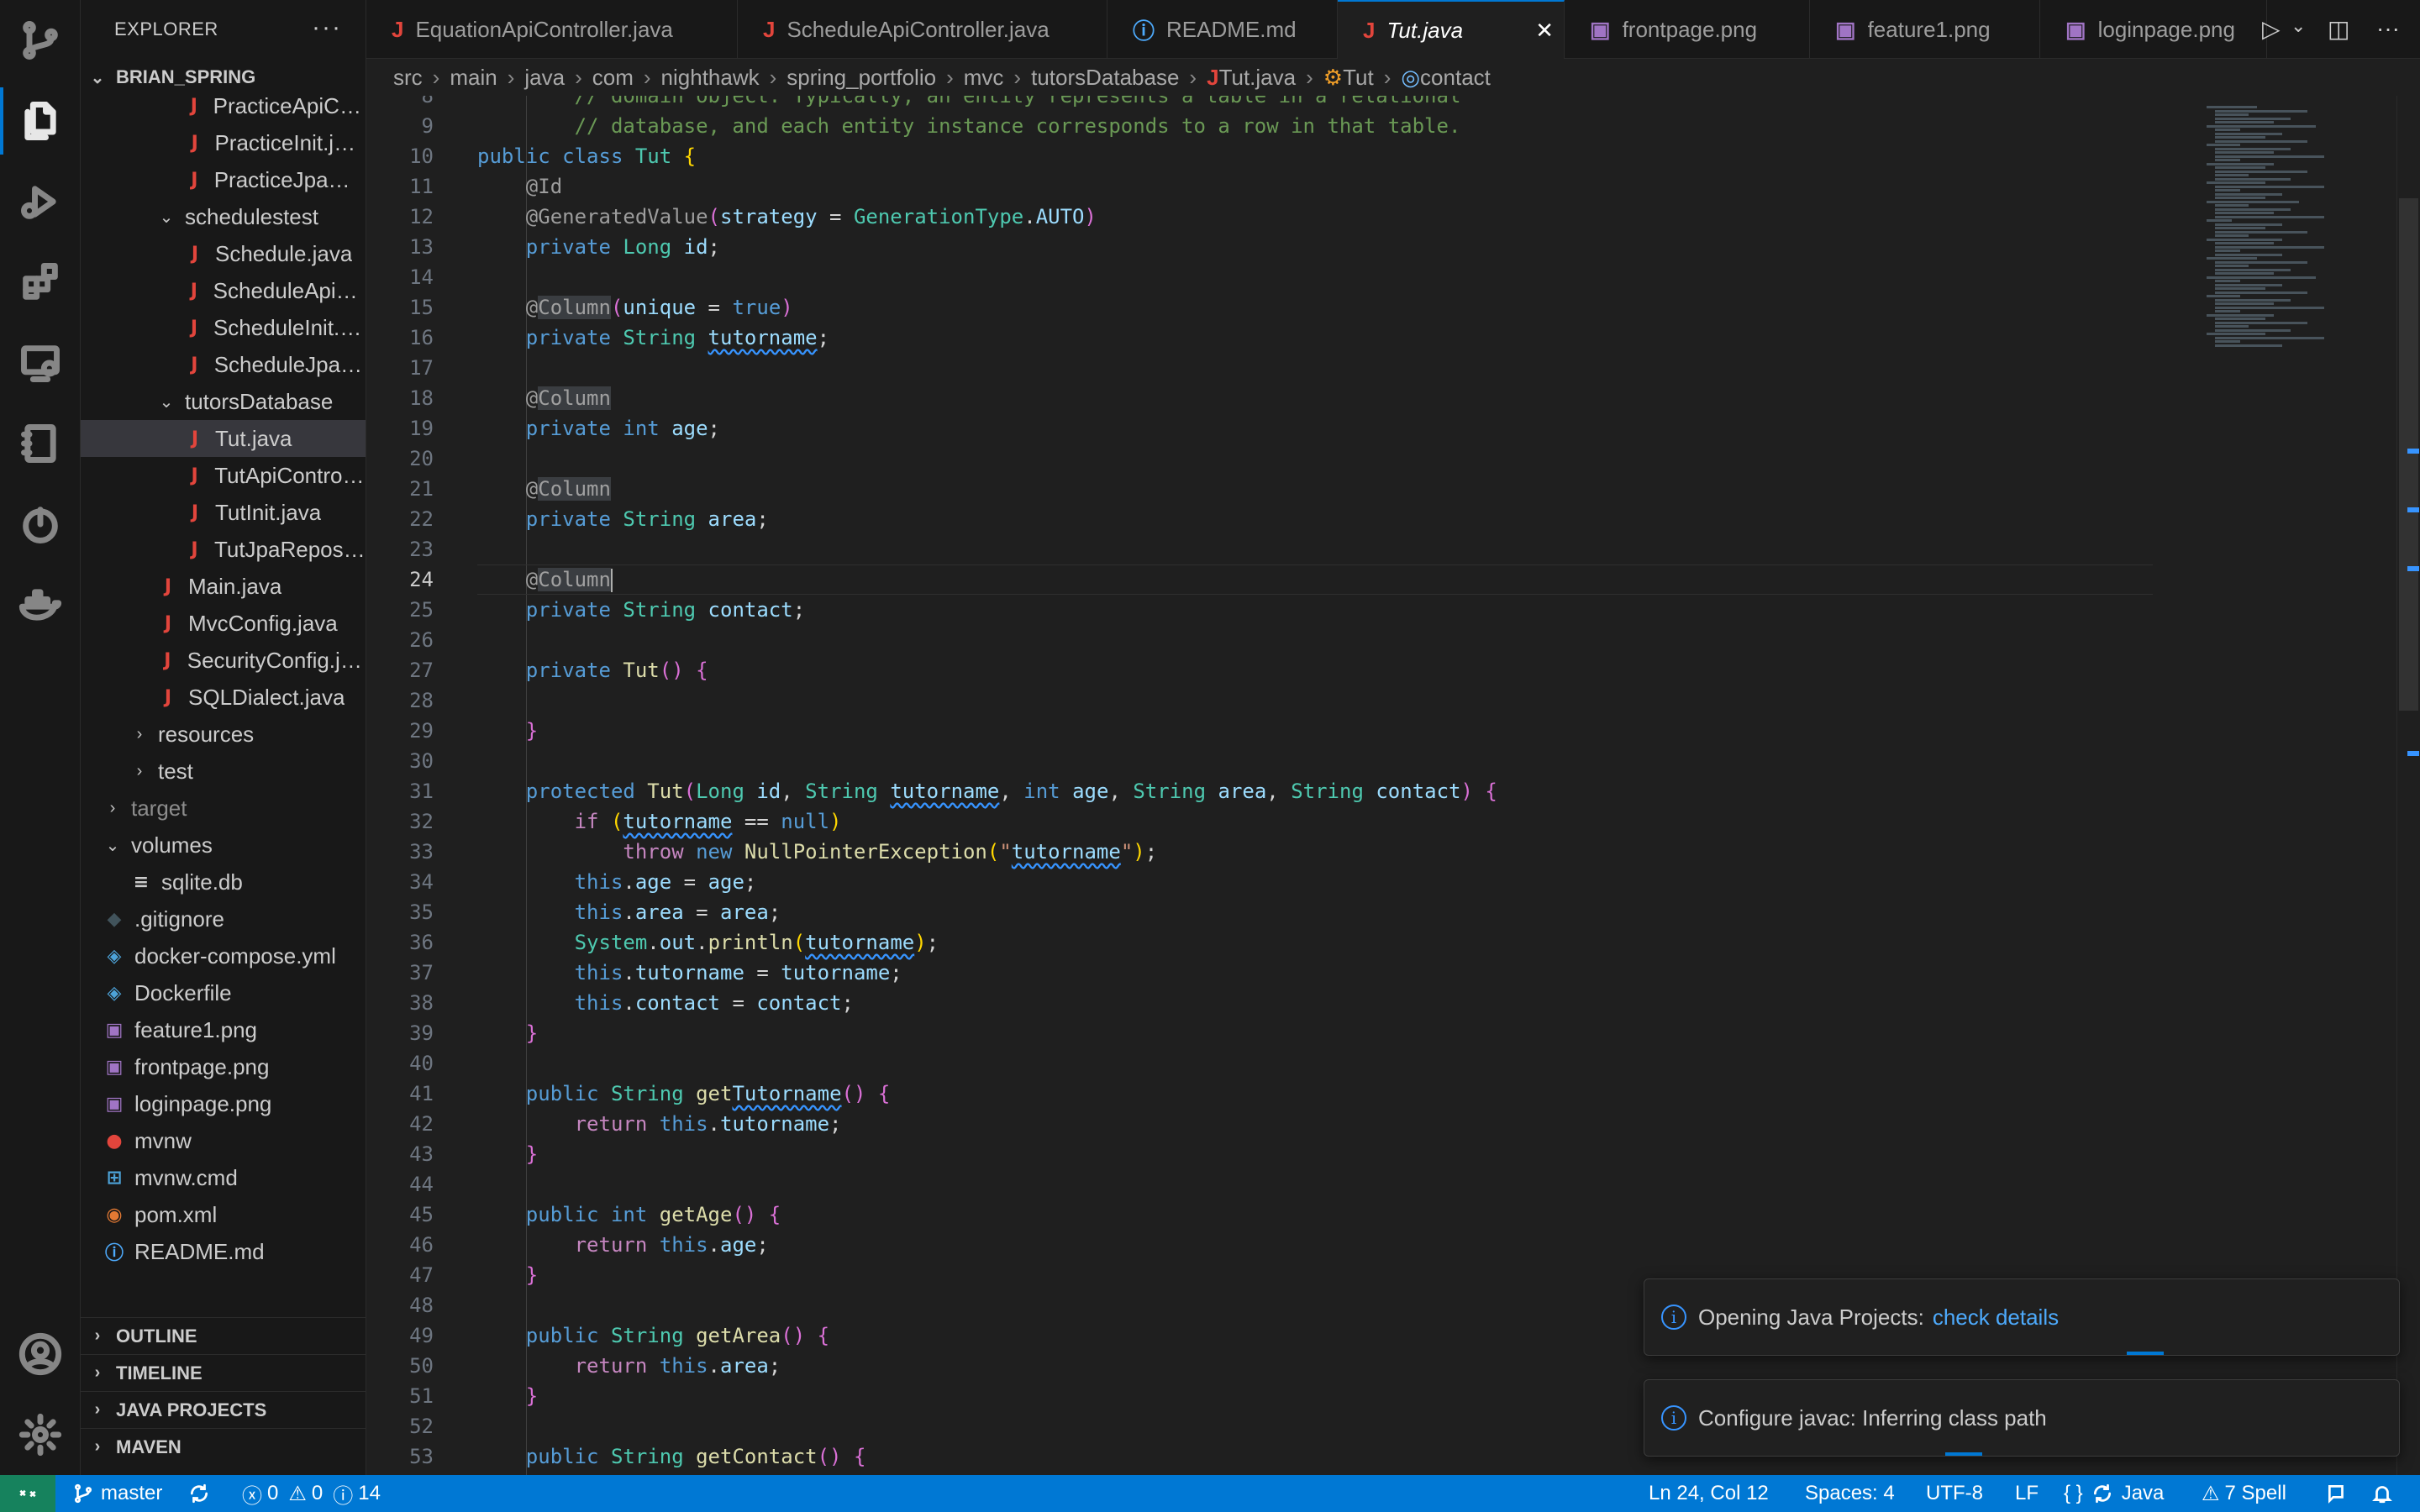  What do you see at coordinates (984, 78) in the screenshot?
I see `breadcrumb-item: mvc` at bounding box center [984, 78].